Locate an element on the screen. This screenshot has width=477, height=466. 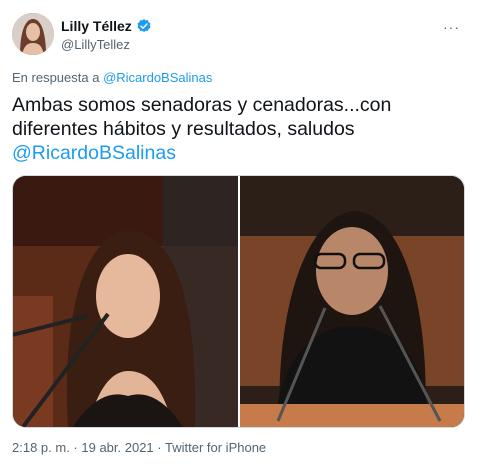
author-name-row: Lilly Téllez is located at coordinates (106, 26).